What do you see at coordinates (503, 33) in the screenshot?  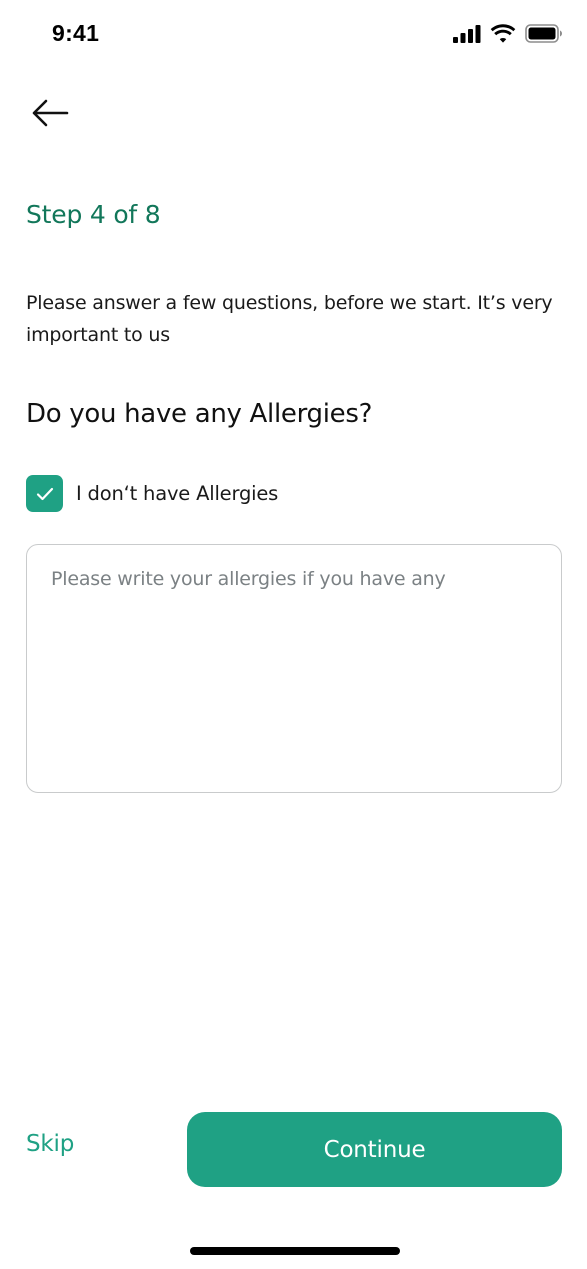 I see `wifi-icon` at bounding box center [503, 33].